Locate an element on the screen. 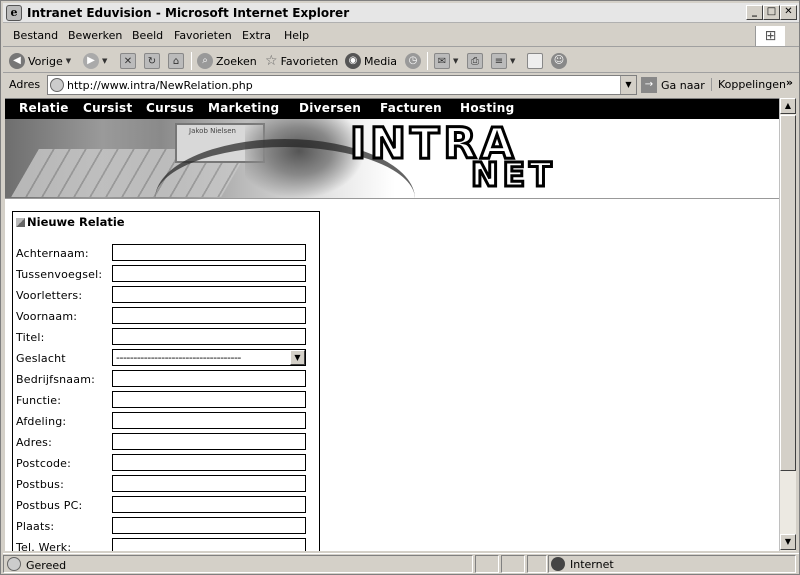 Image resolution: width=800 pixels, height=575 pixels. voornaam-input is located at coordinates (209, 315).